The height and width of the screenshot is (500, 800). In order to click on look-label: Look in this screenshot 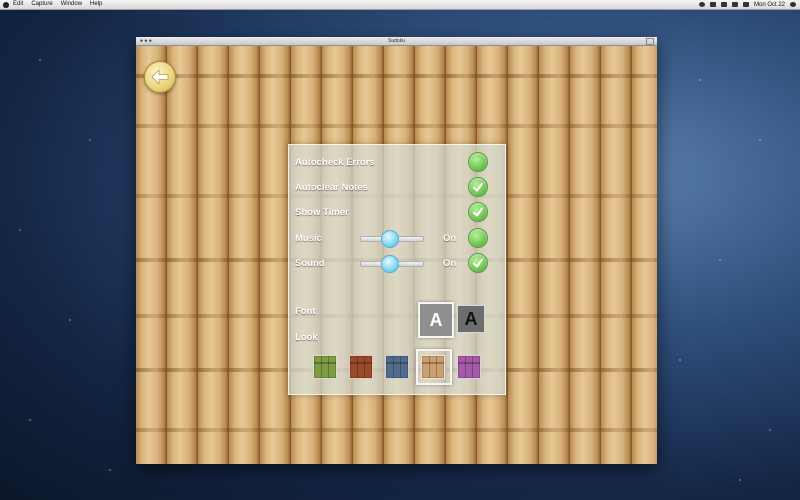, I will do `click(306, 337)`.